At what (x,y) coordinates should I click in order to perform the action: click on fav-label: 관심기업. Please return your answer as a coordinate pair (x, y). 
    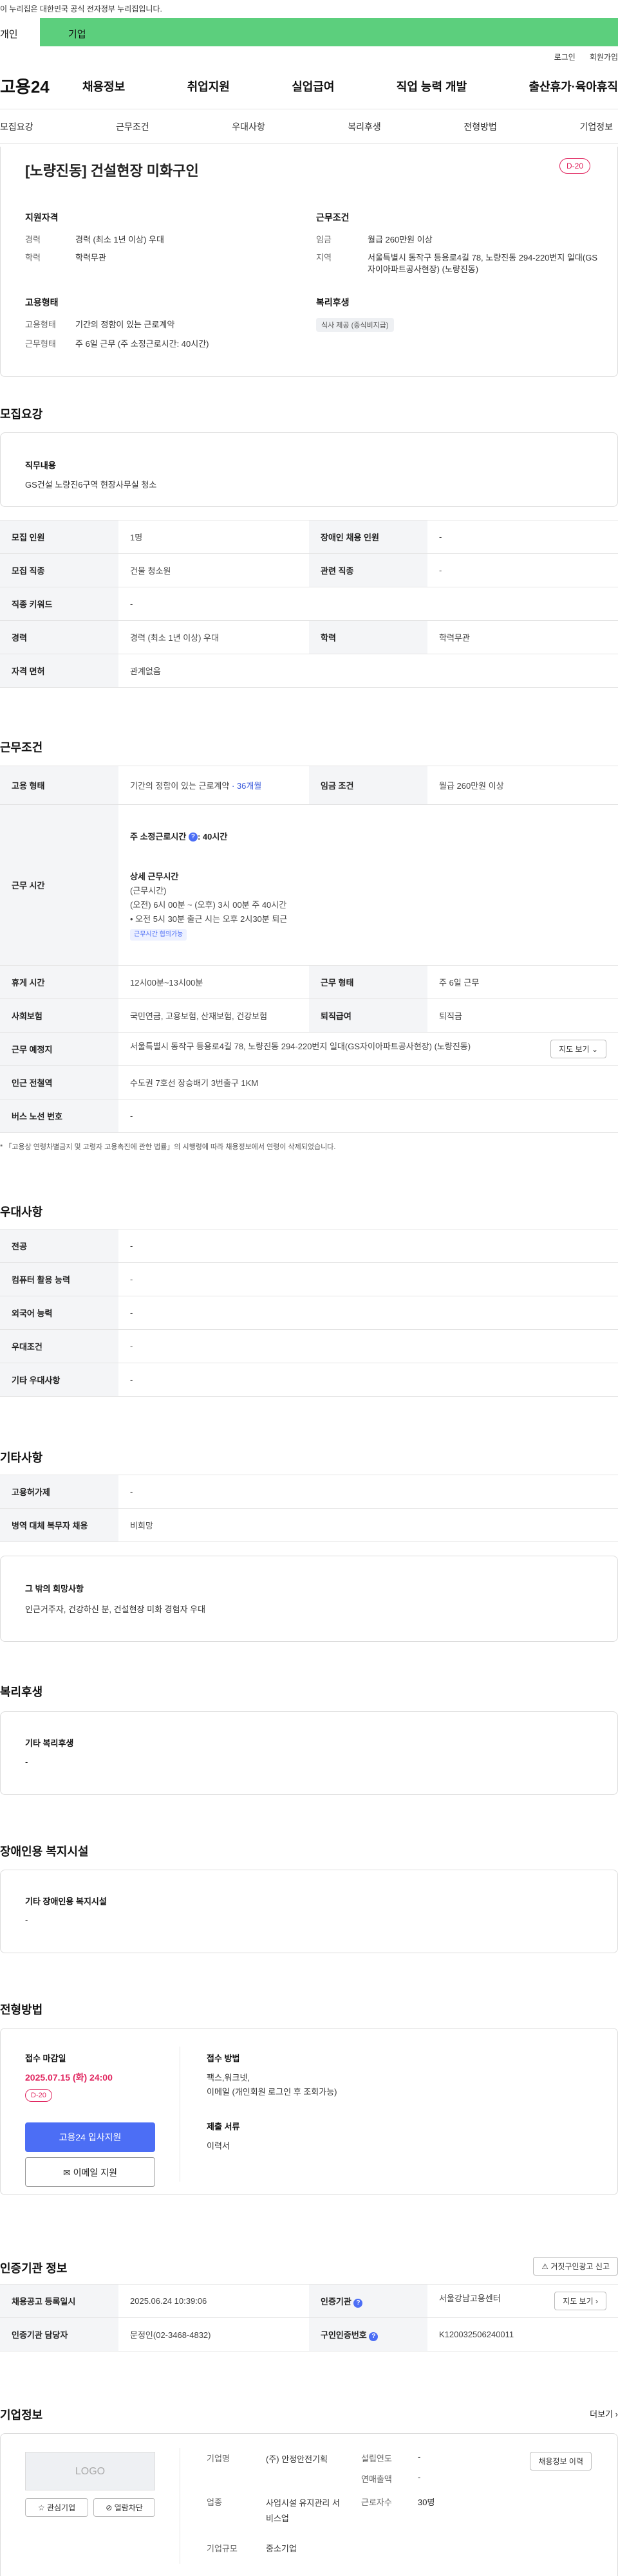
    Looking at the image, I should click on (61, 2507).